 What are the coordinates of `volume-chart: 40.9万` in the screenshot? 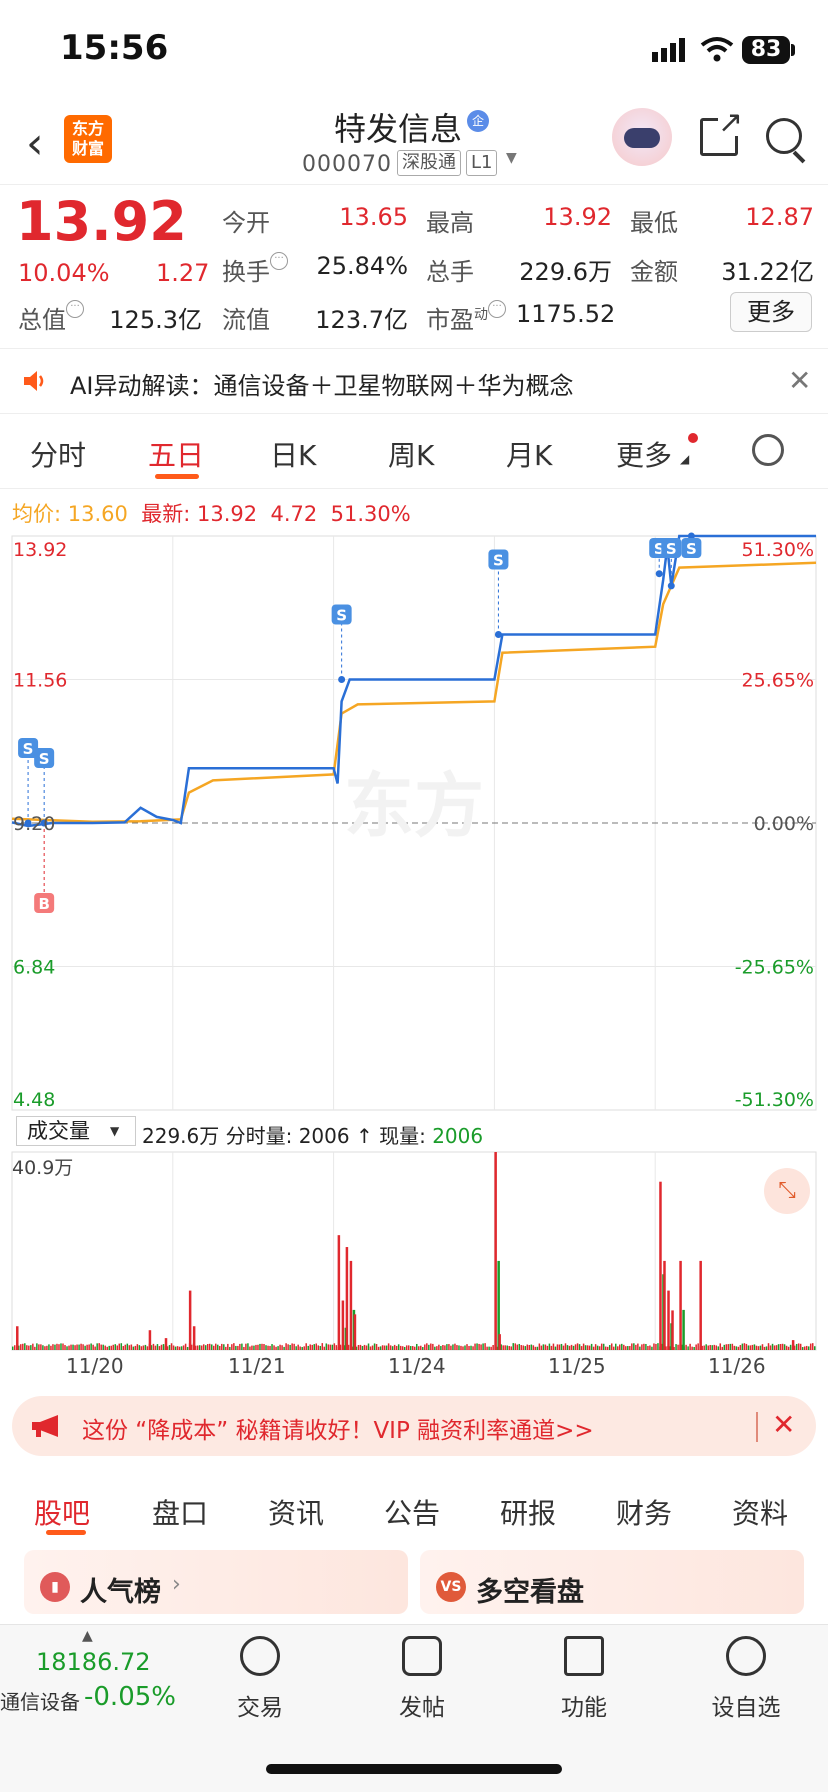 It's located at (414, 1252).